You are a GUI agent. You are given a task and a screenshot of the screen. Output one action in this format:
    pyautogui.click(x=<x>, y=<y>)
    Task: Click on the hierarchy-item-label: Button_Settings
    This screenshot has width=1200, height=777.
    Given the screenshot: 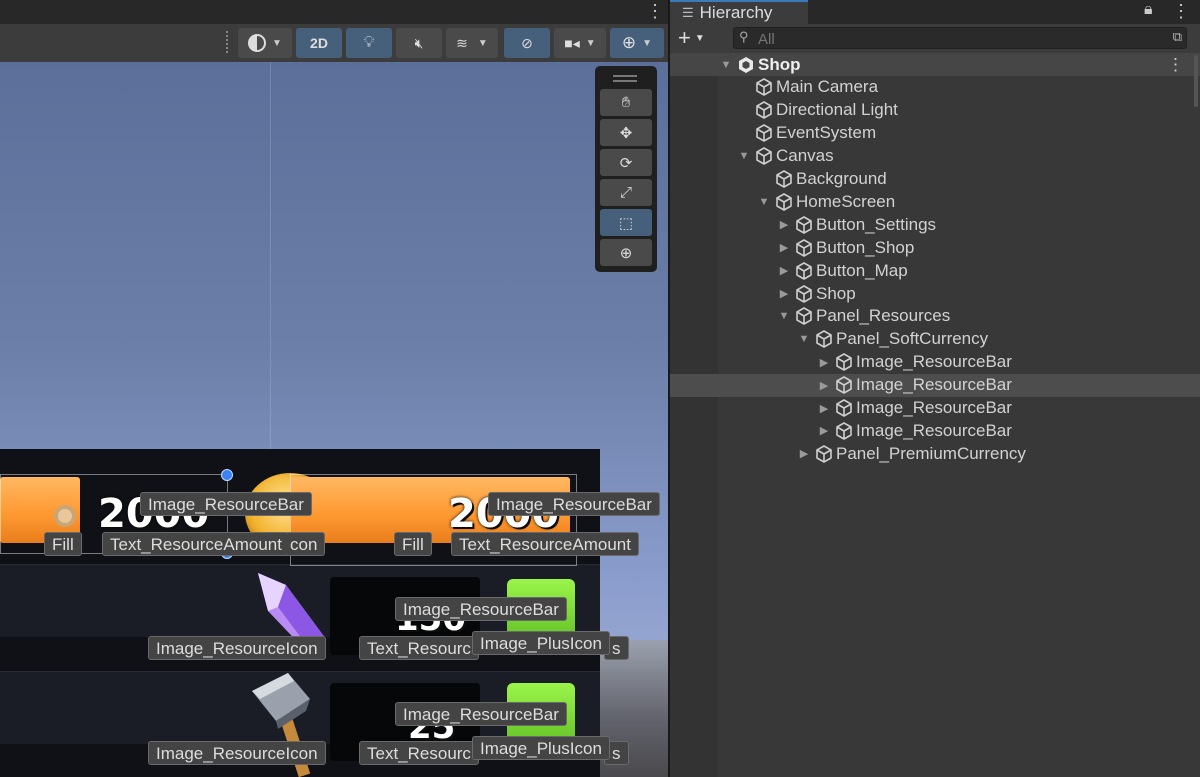 What is the action you would take?
    pyautogui.click(x=876, y=224)
    